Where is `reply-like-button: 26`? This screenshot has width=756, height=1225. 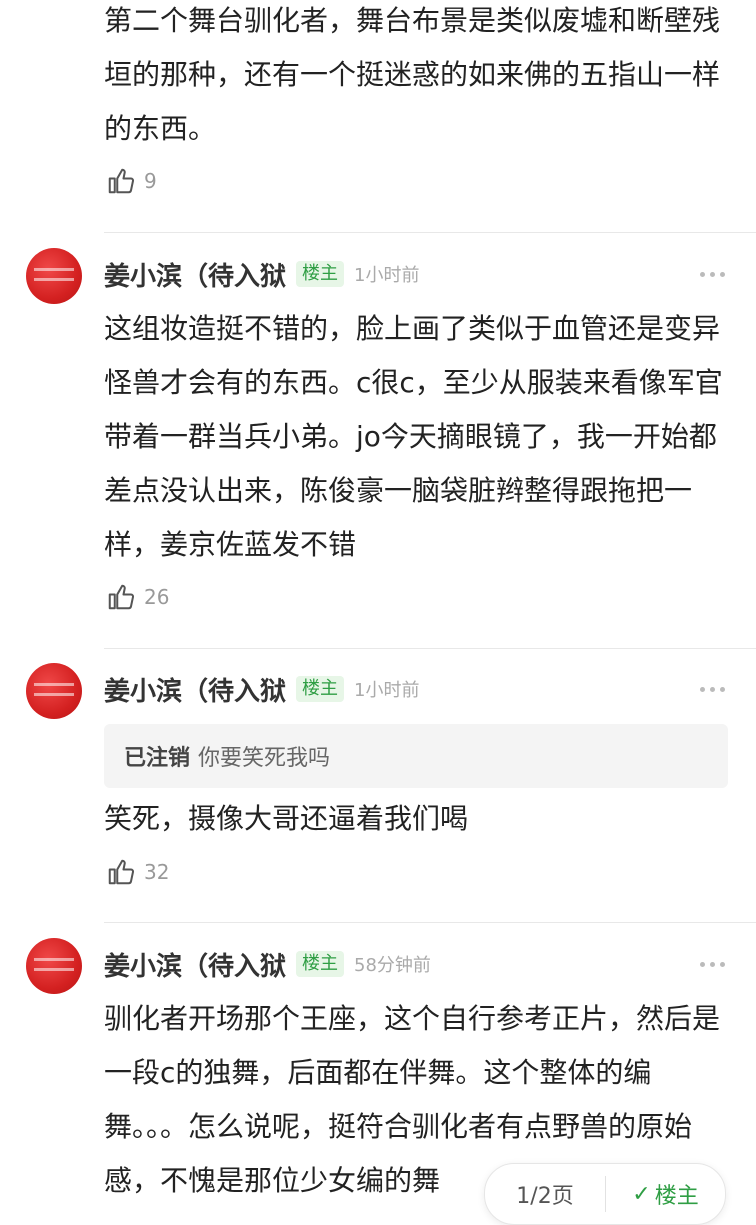 reply-like-button: 26 is located at coordinates (137, 597).